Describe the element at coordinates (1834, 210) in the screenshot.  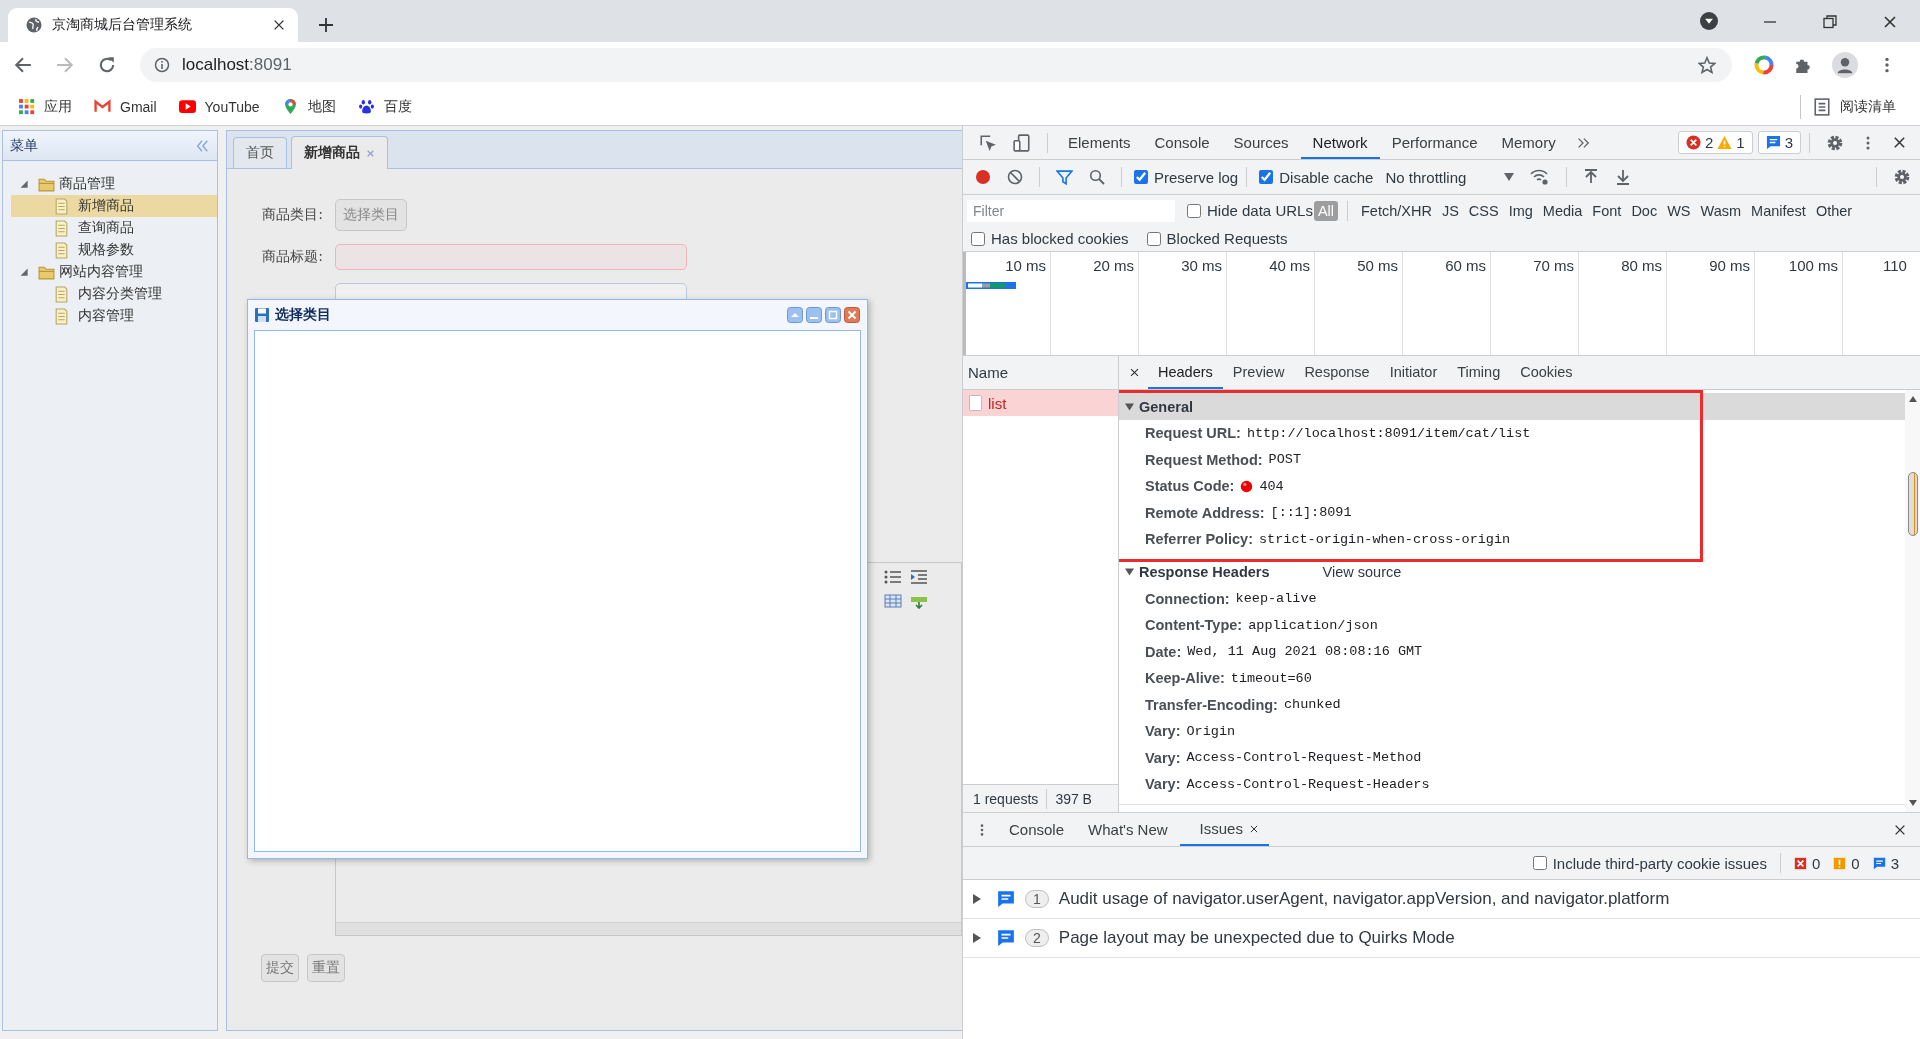
I see `type-filter: Other` at that location.